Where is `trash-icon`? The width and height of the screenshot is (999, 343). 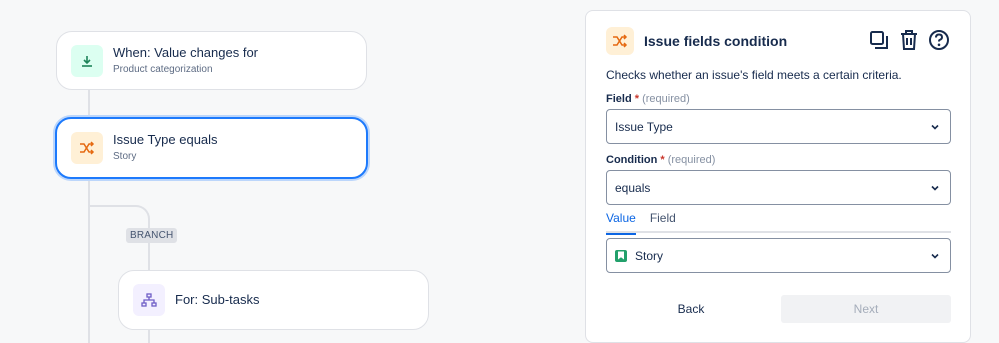 trash-icon is located at coordinates (909, 40).